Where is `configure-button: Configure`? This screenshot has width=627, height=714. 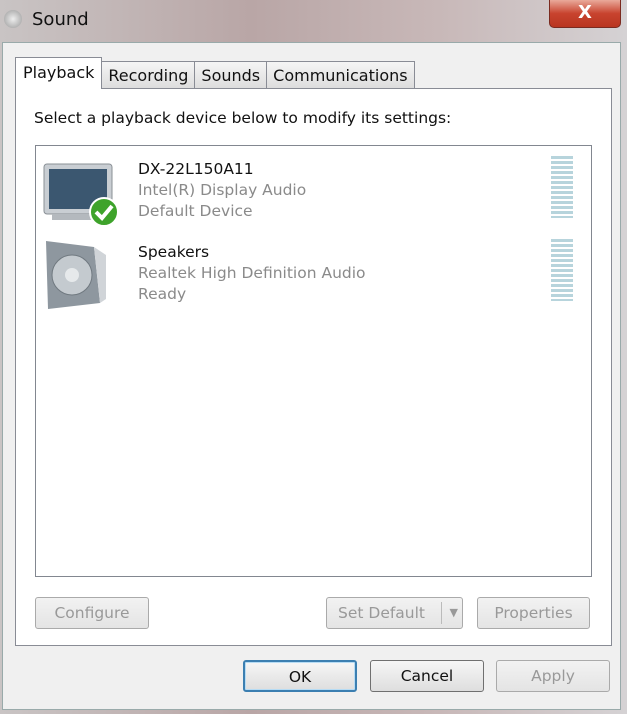 configure-button: Configure is located at coordinates (92, 613).